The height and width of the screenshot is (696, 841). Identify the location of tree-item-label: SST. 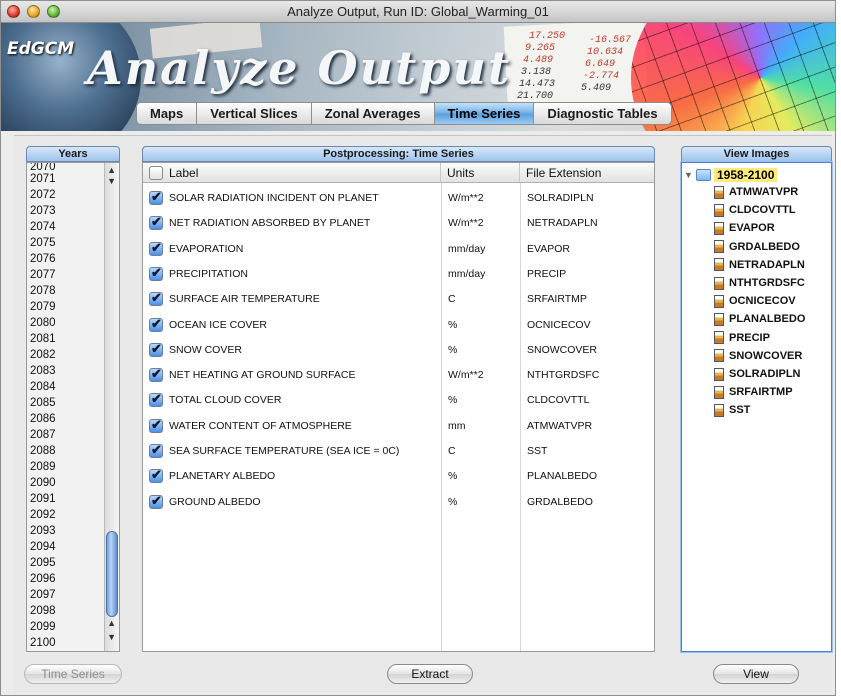
(740, 410).